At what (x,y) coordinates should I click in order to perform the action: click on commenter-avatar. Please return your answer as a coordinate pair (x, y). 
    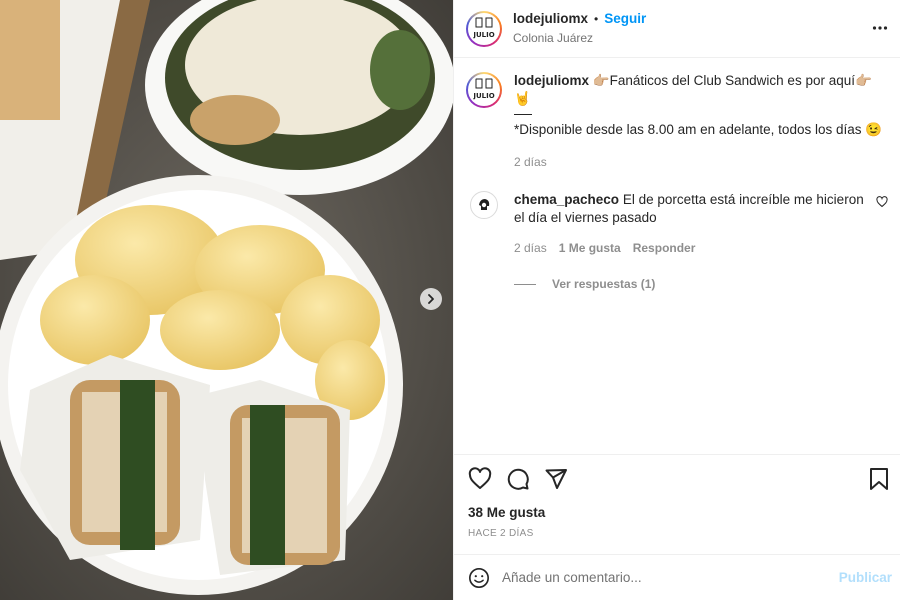
    Looking at the image, I should click on (484, 205).